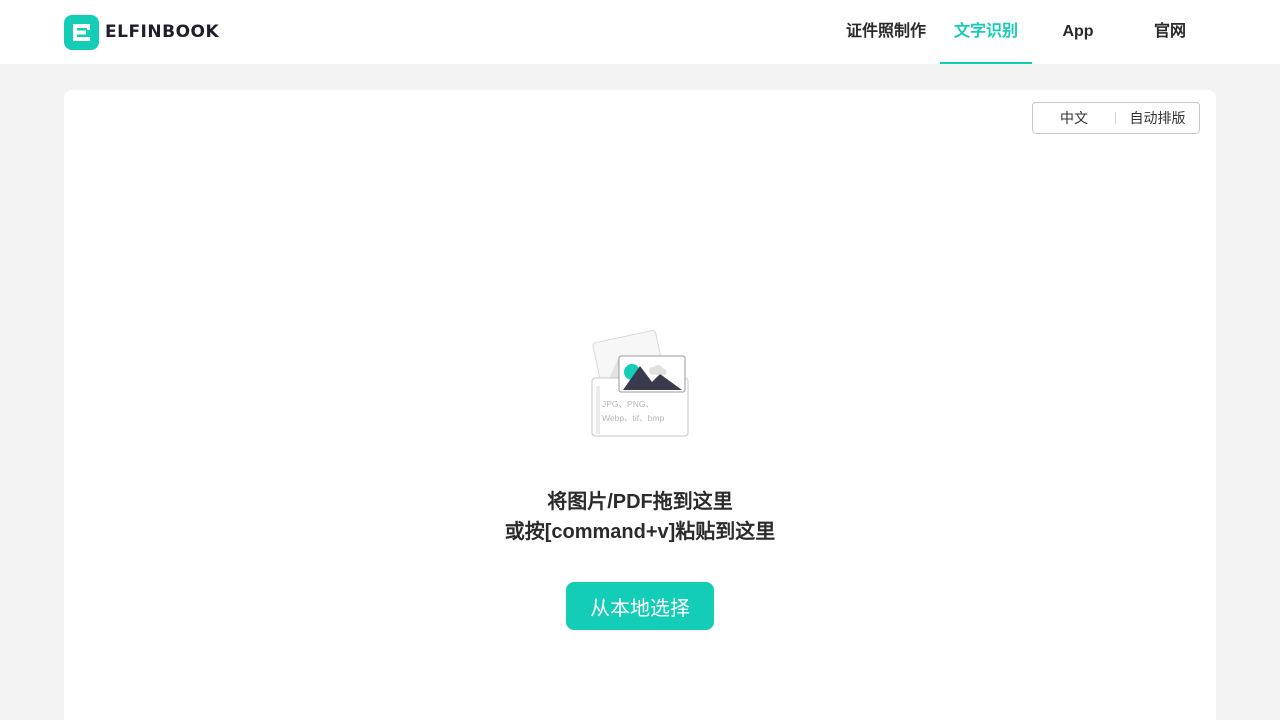 The width and height of the screenshot is (1280, 720). Describe the element at coordinates (886, 32) in the screenshot. I see `nav-item-id-photo: 证件照制作` at that location.